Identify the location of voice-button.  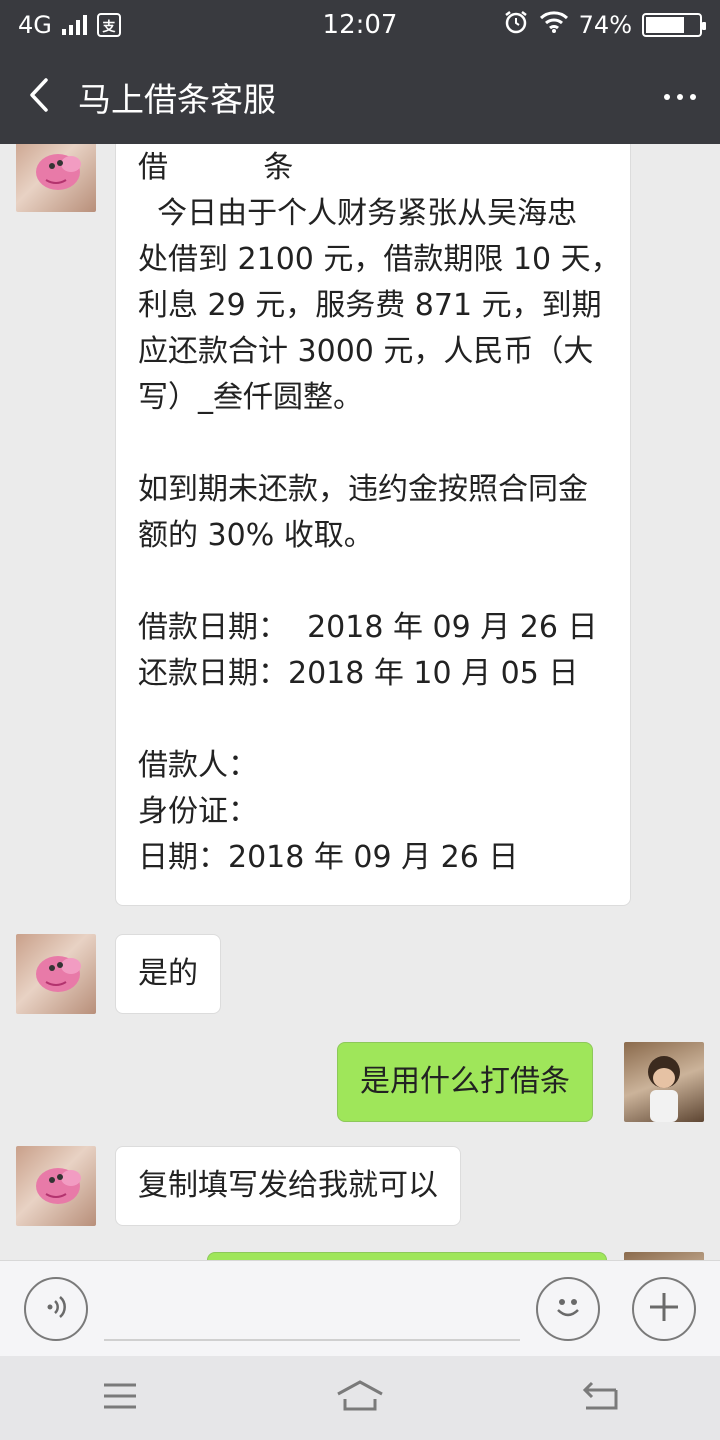
(56, 1309).